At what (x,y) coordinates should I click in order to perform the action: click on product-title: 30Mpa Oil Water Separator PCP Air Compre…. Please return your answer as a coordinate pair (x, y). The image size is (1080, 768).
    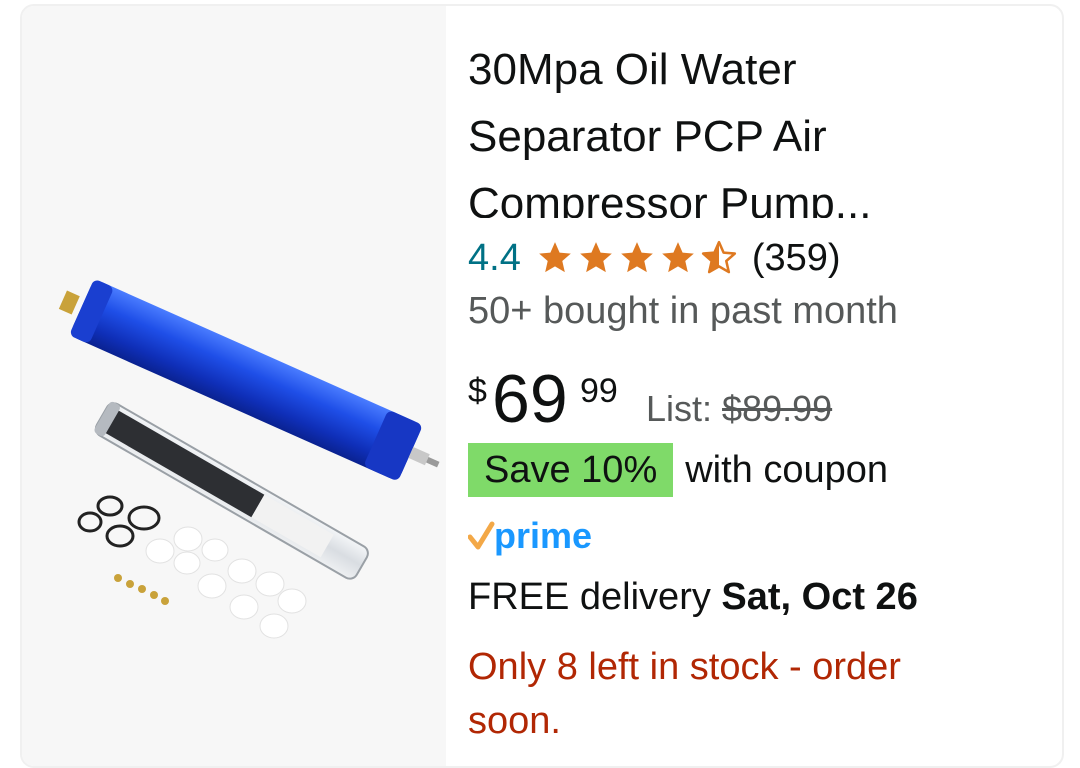
    Looking at the image, I should click on (703, 127).